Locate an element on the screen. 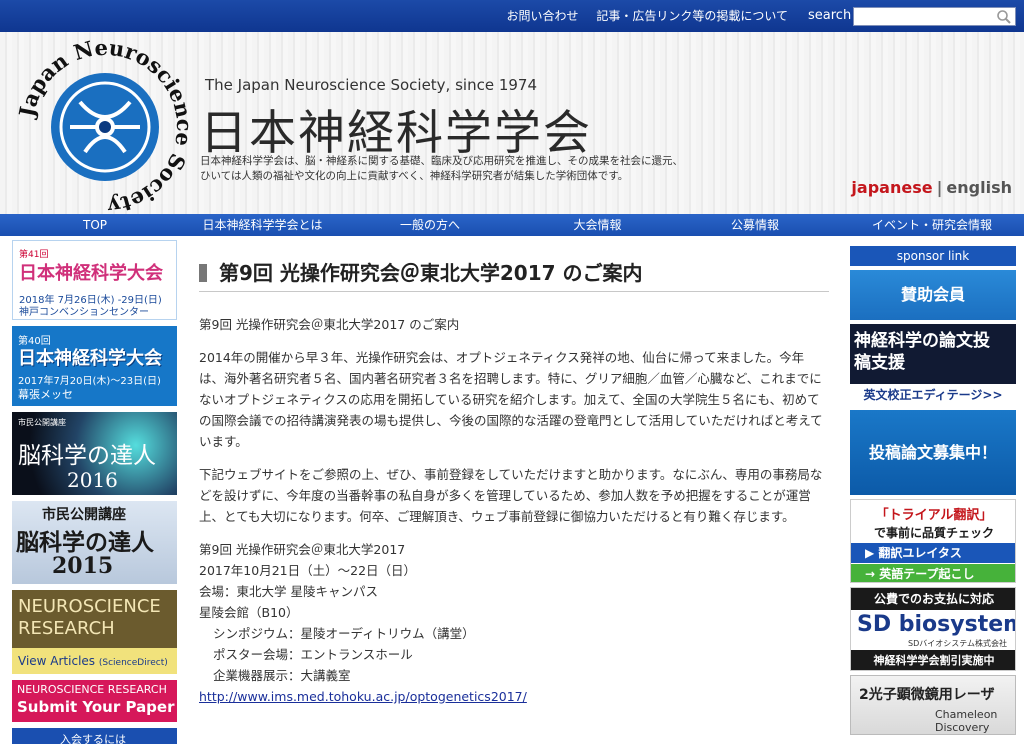  banner-call-for-papers: 投稿論文募集中！ is located at coordinates (933, 452).